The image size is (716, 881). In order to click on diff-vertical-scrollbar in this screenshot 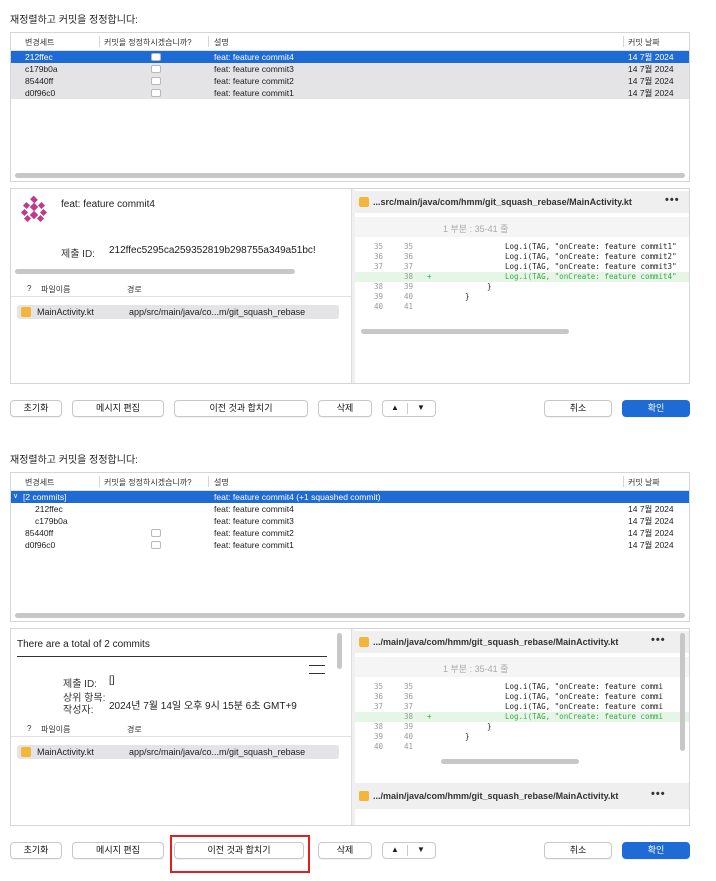, I will do `click(682, 692)`.